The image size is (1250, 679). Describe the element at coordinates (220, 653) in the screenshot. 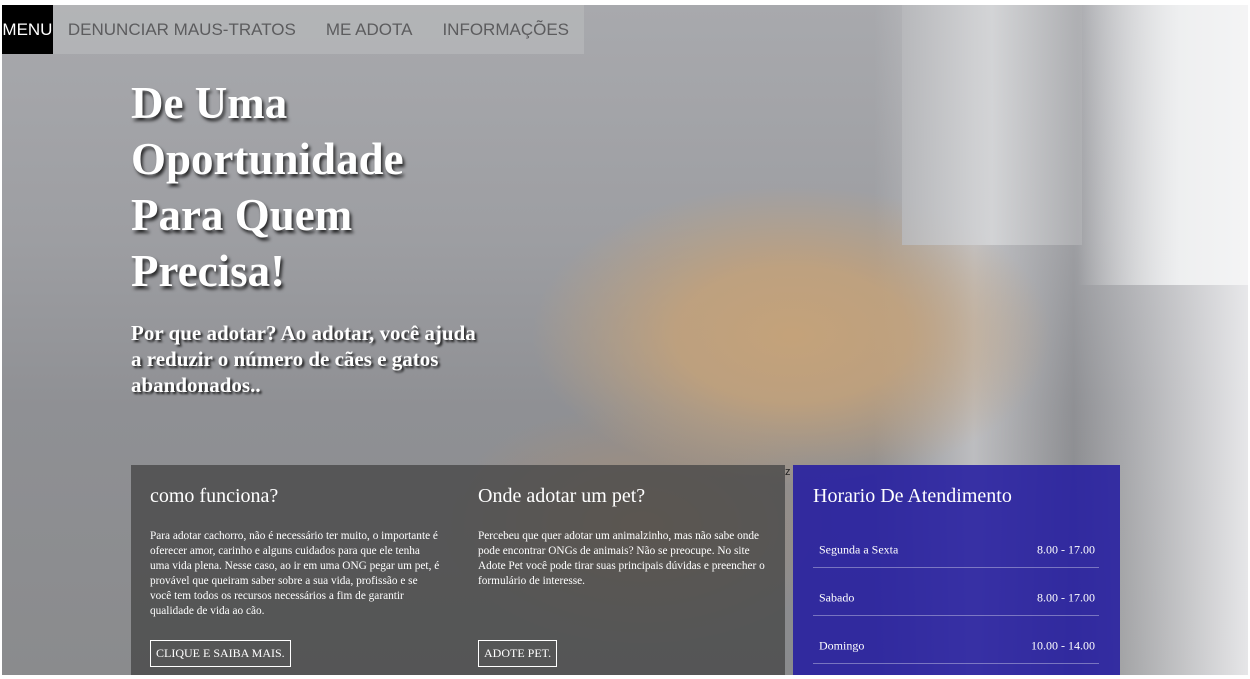

I see `learn-more-button: CLIQUE E SAIBA MAIS.` at that location.